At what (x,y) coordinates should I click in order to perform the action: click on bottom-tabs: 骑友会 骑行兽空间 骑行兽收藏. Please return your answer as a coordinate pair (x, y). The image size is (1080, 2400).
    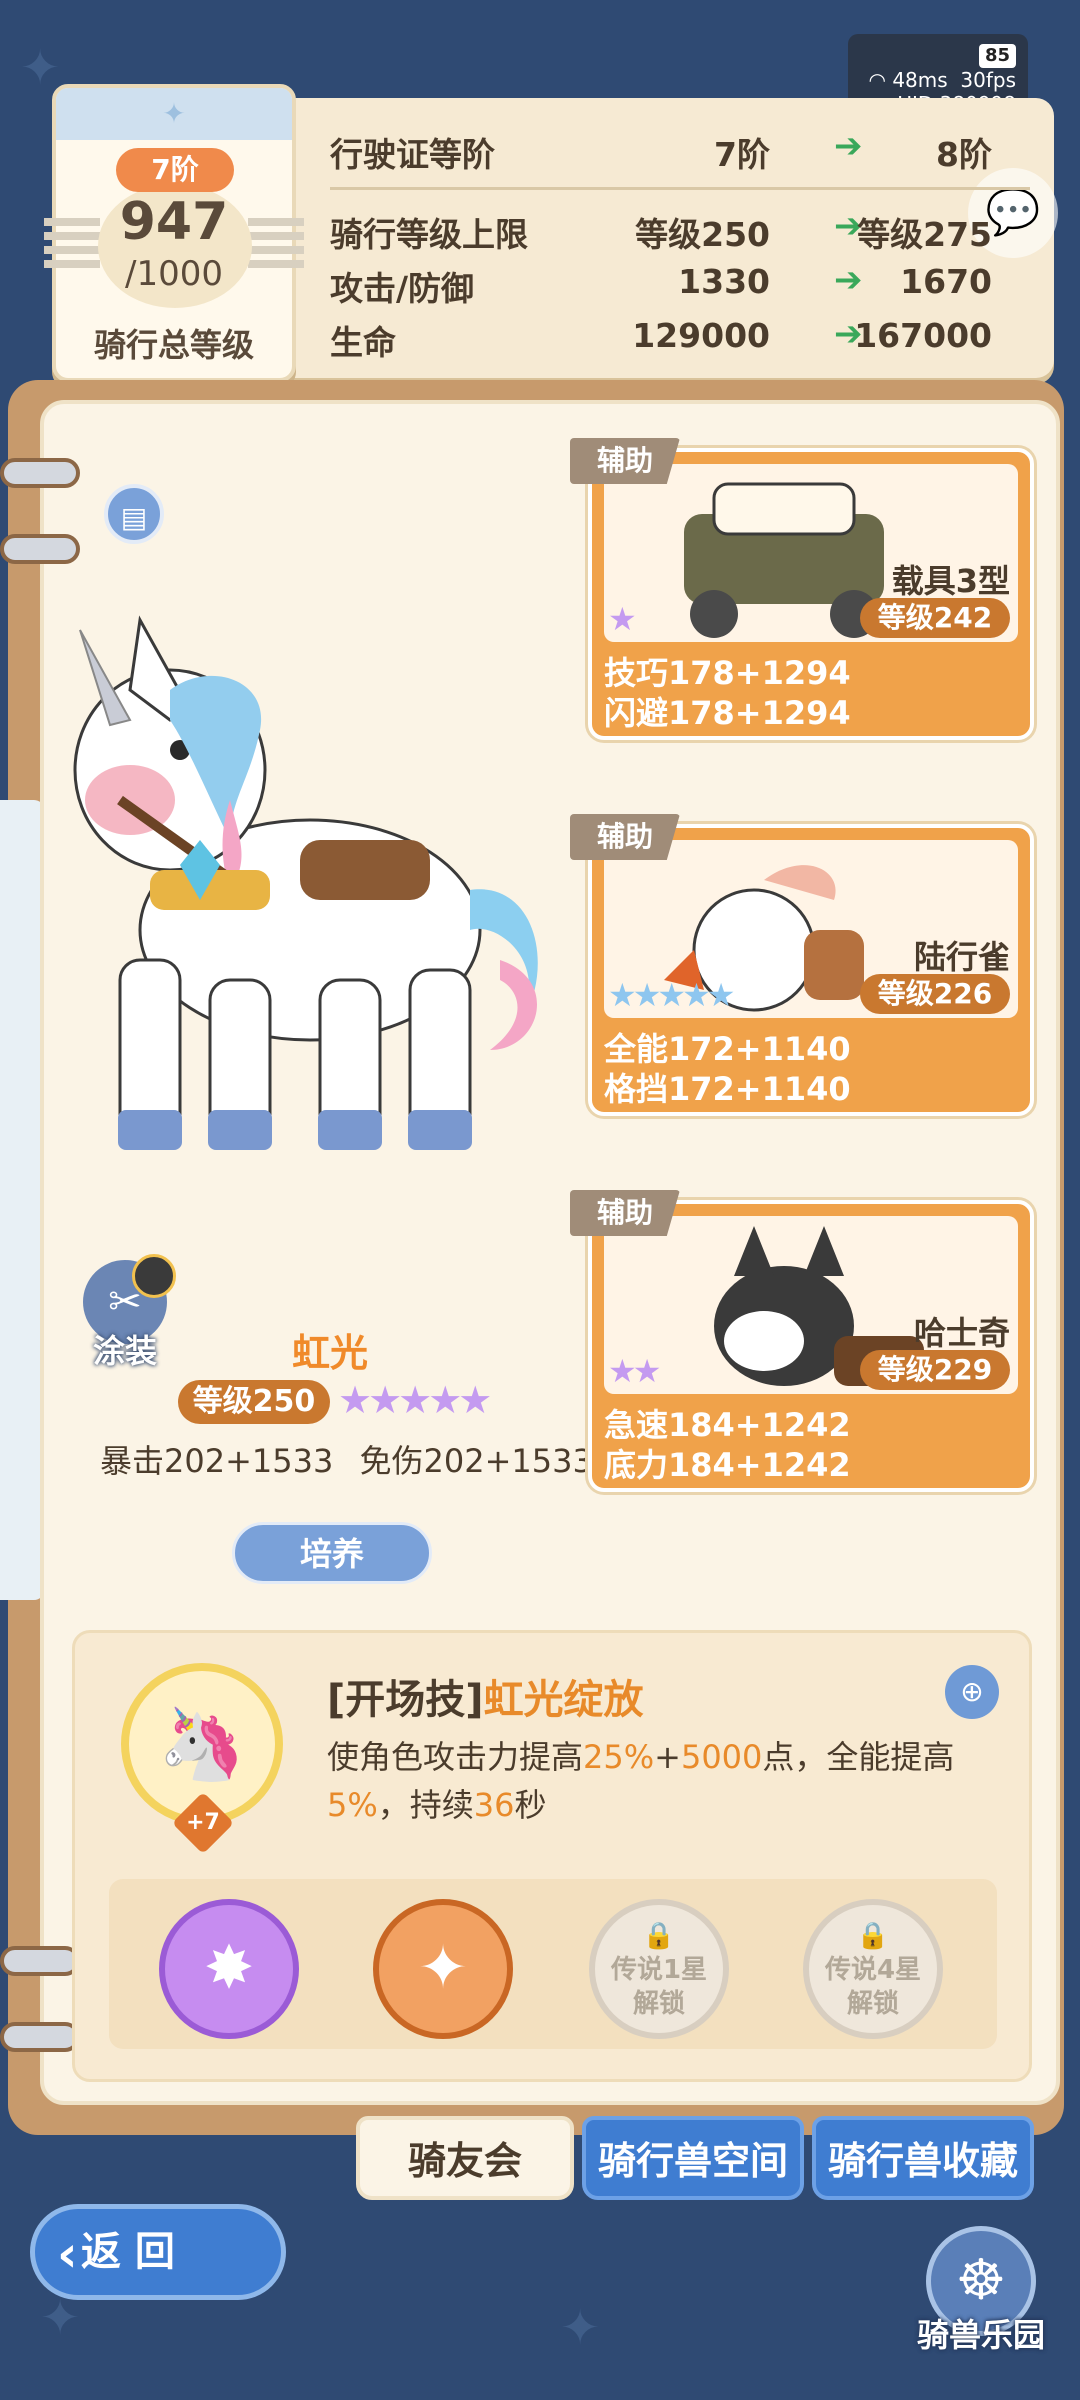
    Looking at the image, I should click on (695, 2158).